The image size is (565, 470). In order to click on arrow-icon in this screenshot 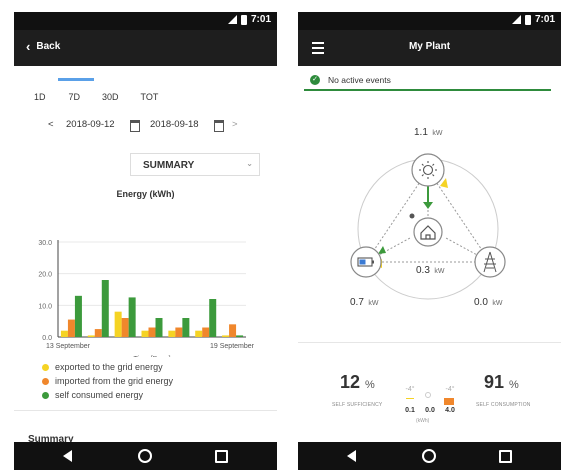, I will do `click(382, 250)`.